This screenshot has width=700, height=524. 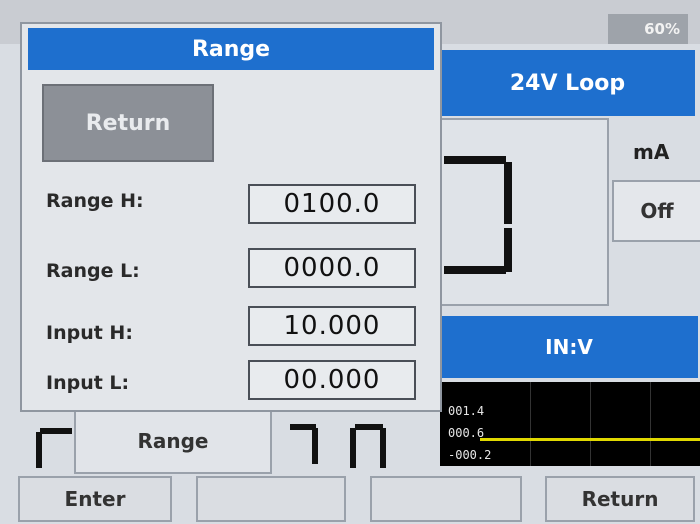 What do you see at coordinates (93, 271) in the screenshot?
I see `range-l-label: Range L:` at bounding box center [93, 271].